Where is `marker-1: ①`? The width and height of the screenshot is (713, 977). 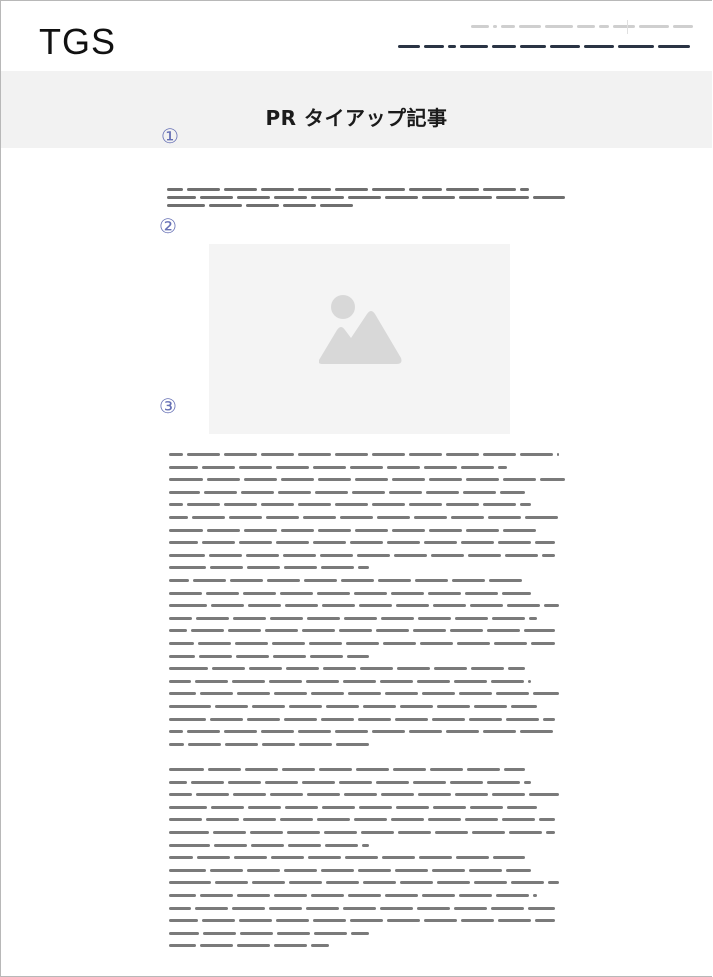
marker-1: ① is located at coordinates (170, 136).